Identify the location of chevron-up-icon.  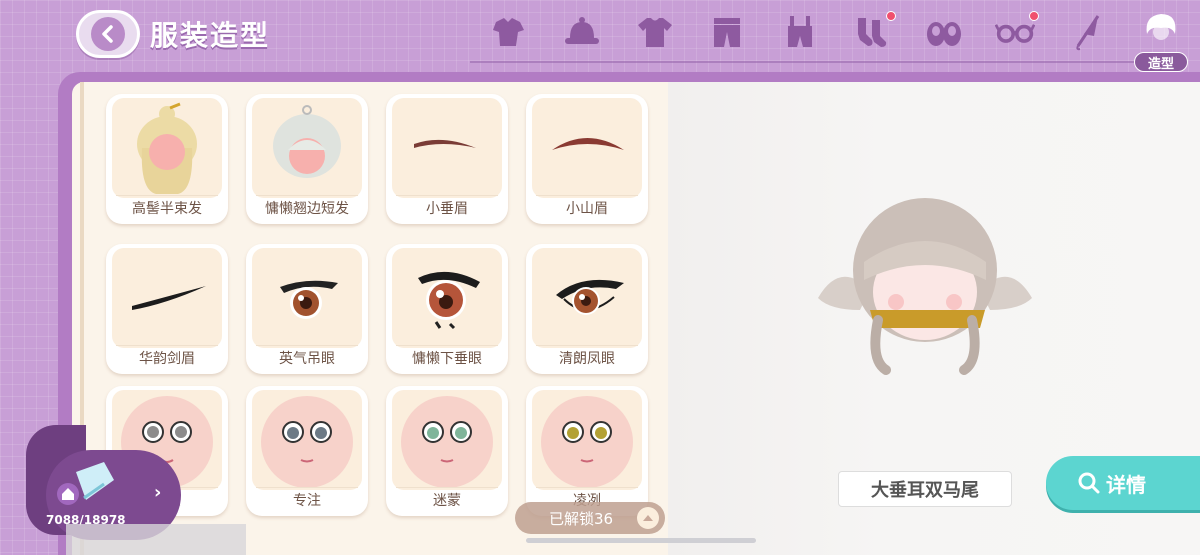
(648, 518).